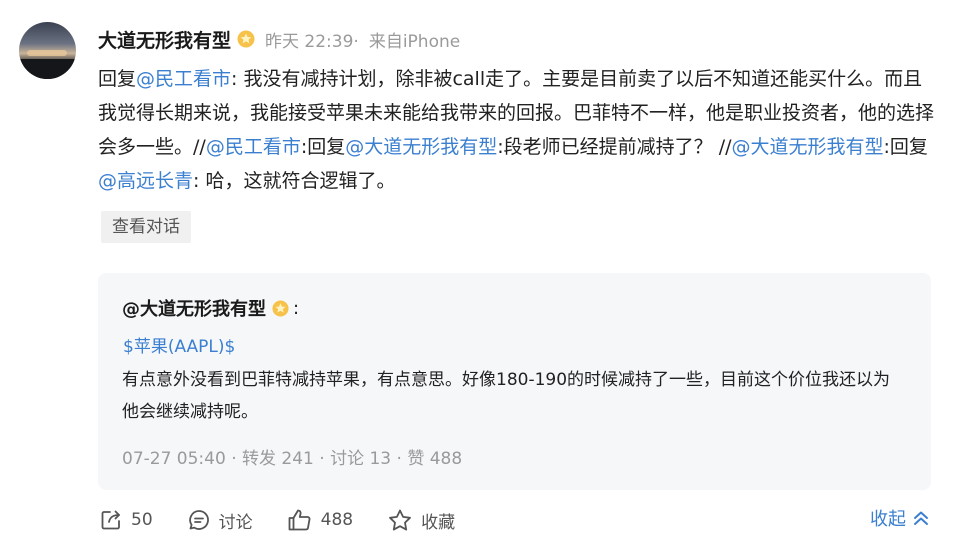  I want to click on avatar, so click(47, 50).